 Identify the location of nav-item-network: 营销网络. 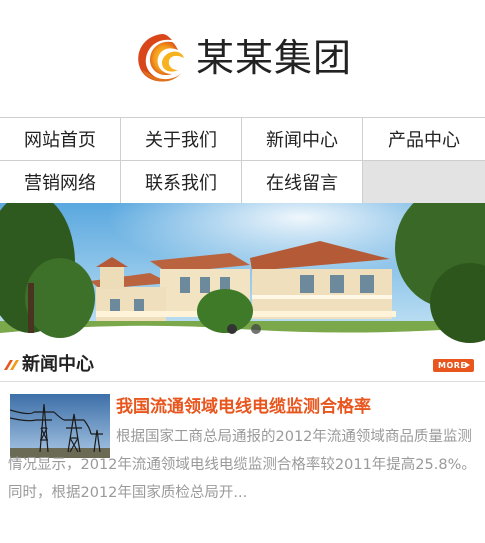
(60, 182).